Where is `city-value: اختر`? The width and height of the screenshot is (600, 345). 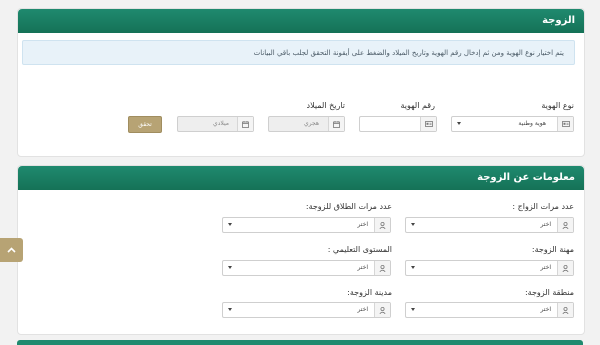 city-value: اختر is located at coordinates (363, 309).